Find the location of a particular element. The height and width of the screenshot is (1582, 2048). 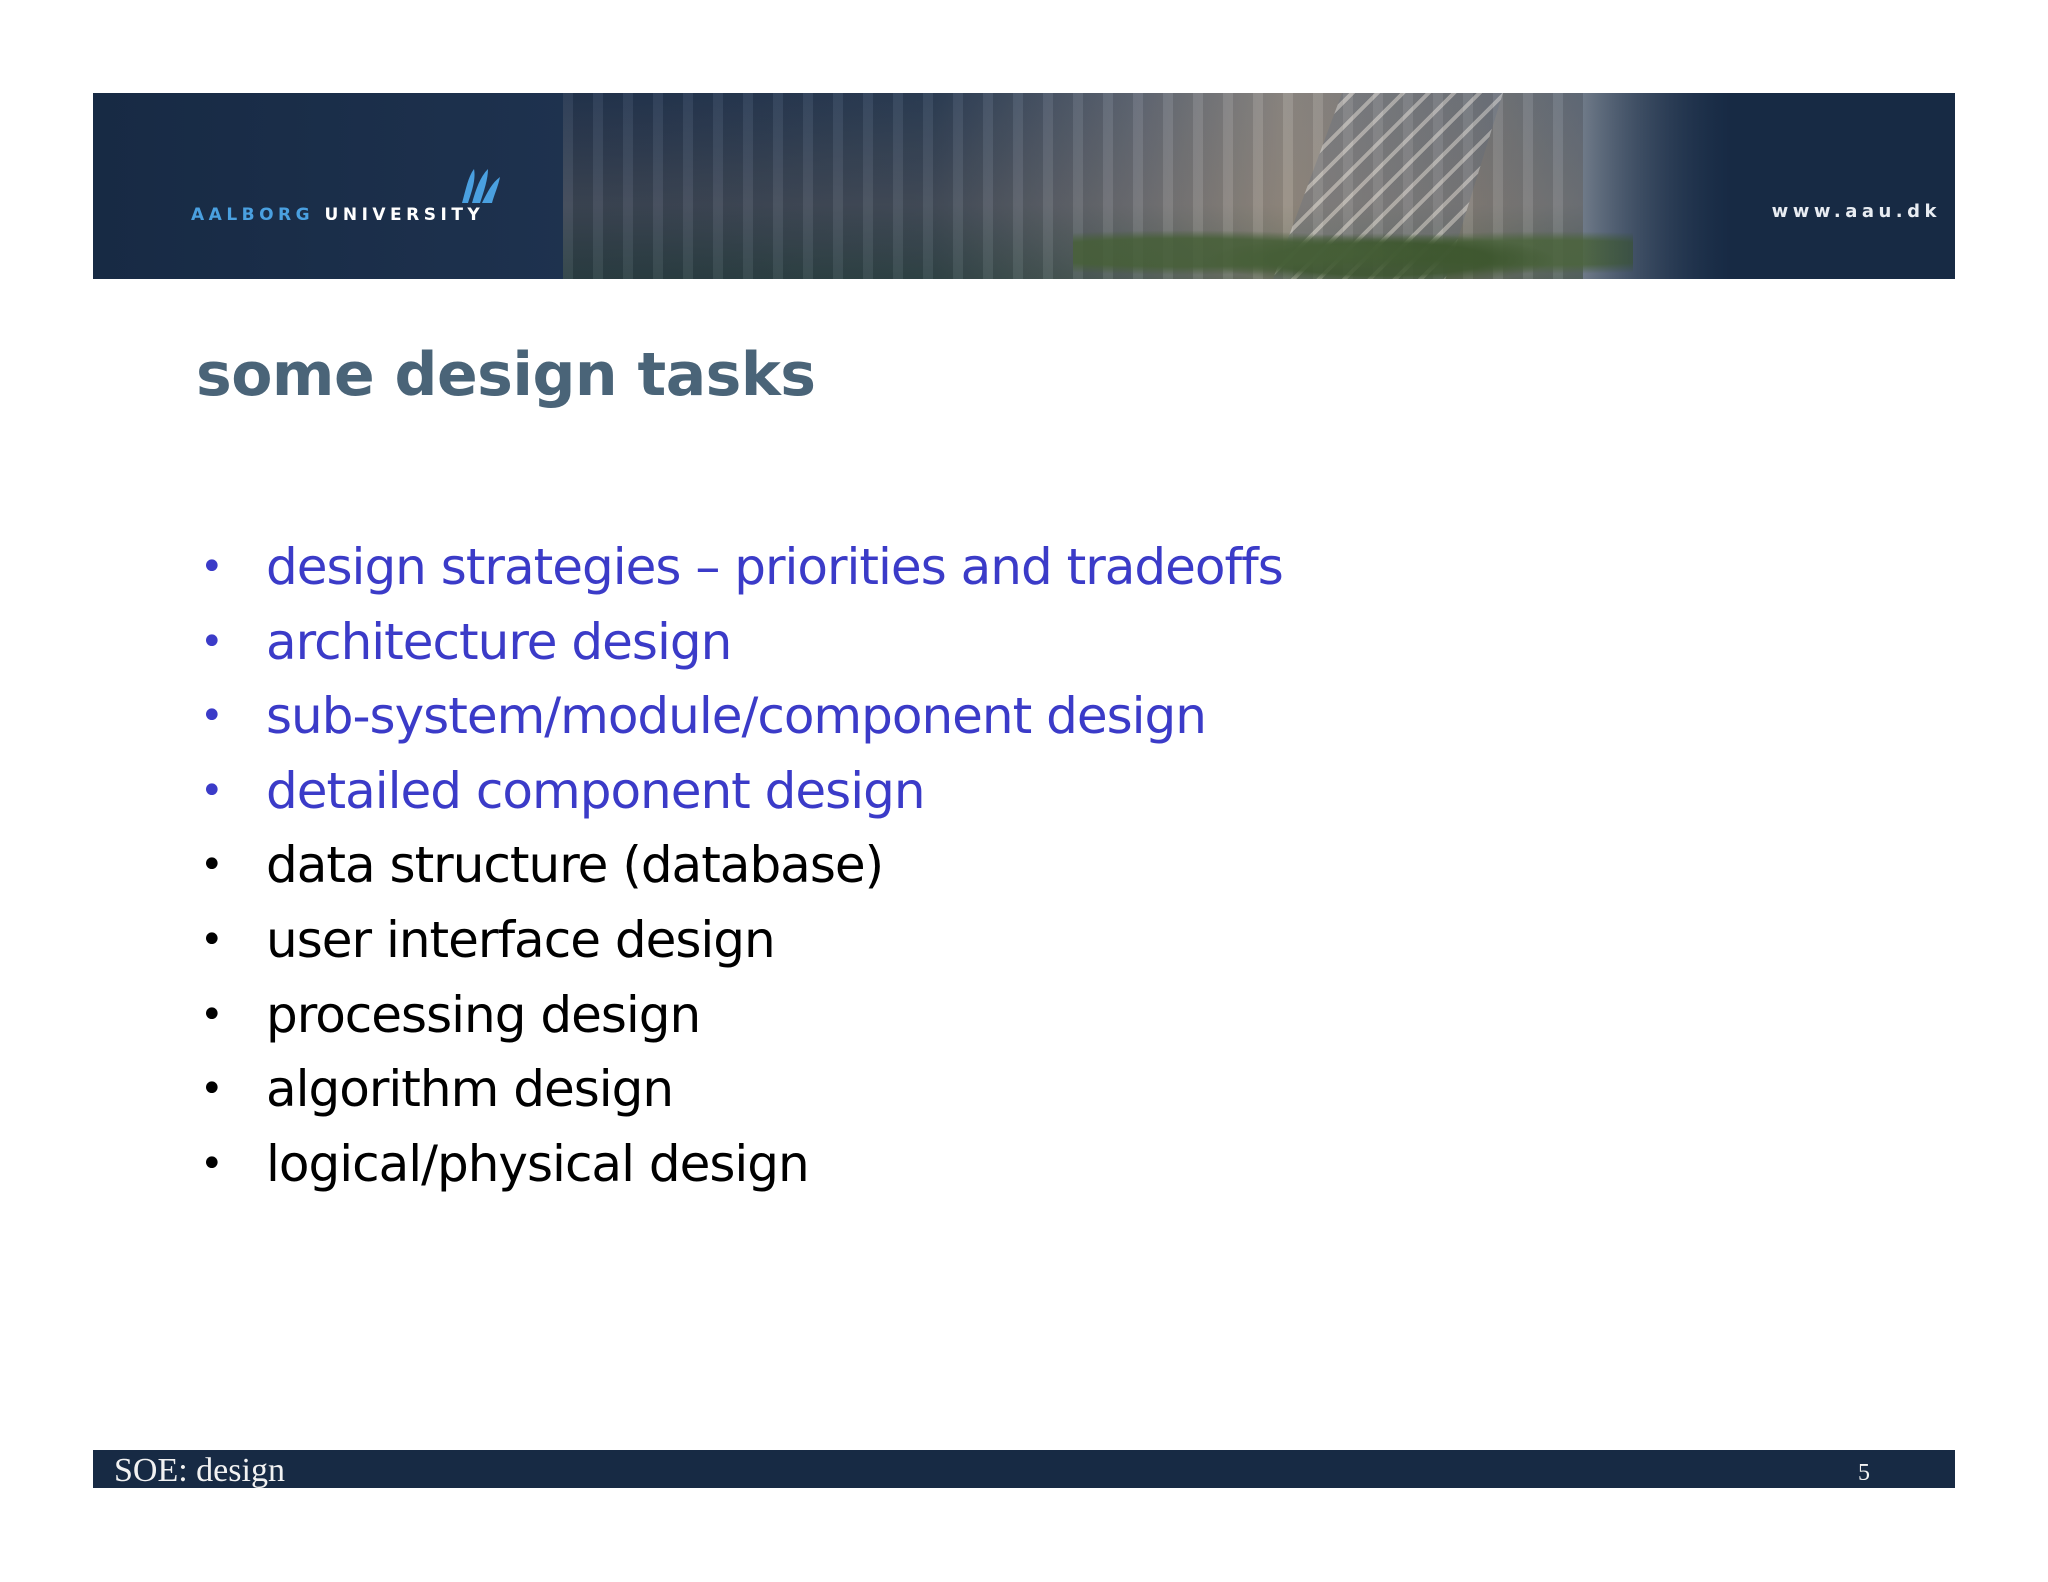

list-item: • detailed component design is located at coordinates (739, 791).